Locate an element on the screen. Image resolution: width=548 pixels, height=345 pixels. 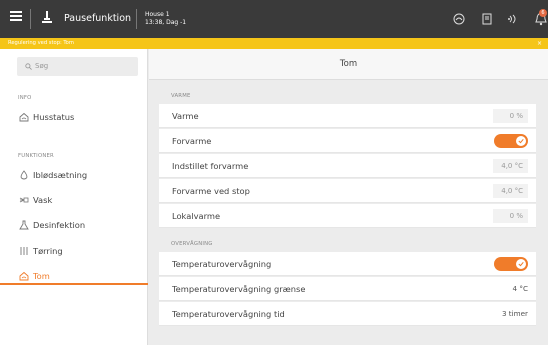
setting-label: Forvarme ved stop is located at coordinates (211, 191).